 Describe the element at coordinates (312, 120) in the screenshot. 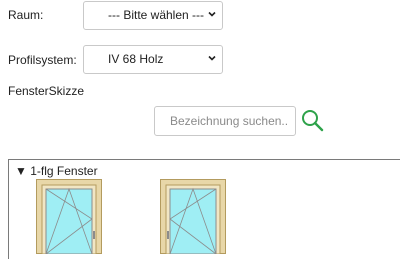

I see `search-icon` at that location.